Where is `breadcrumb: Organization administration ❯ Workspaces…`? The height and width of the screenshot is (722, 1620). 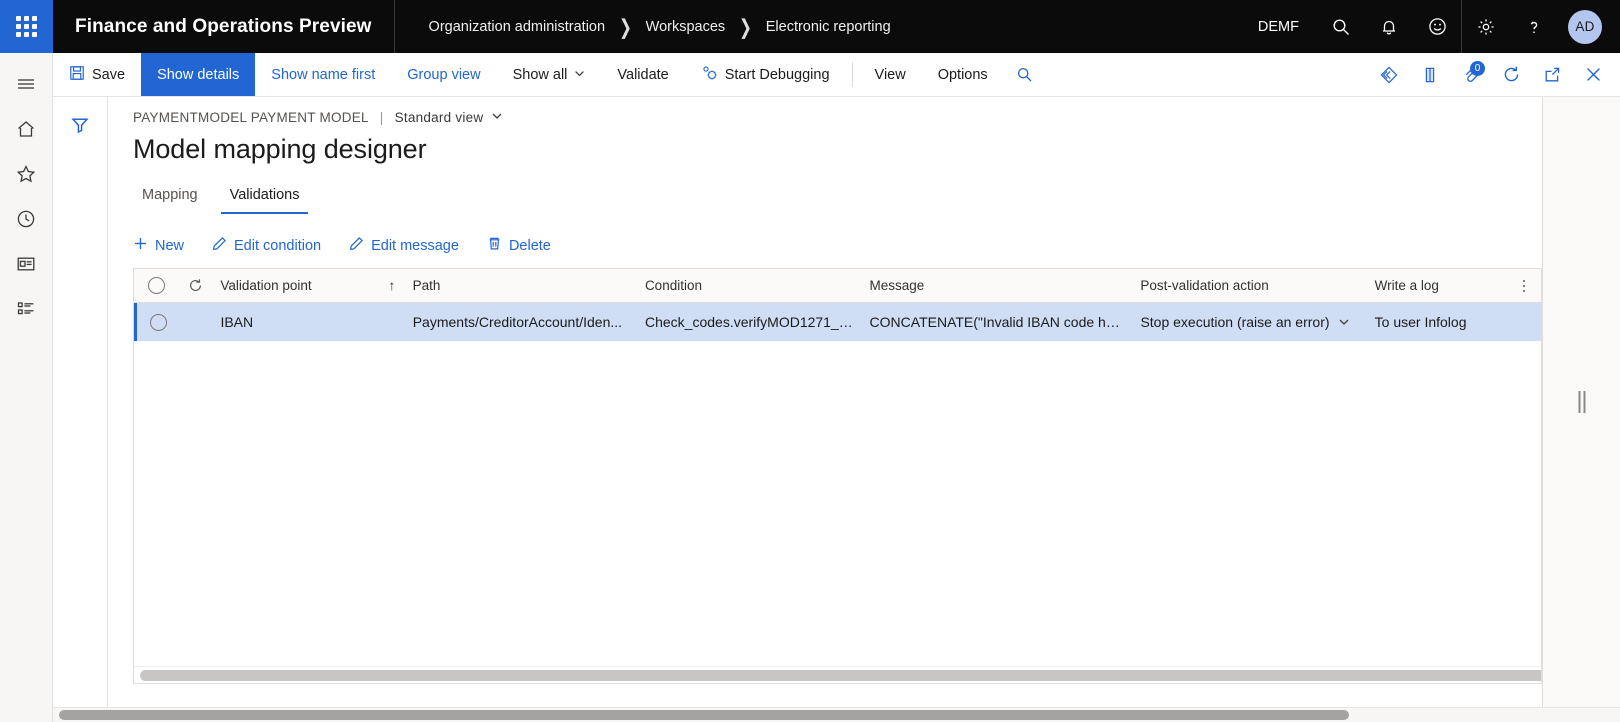 breadcrumb: Organization administration ❯ Workspaces… is located at coordinates (643, 27).